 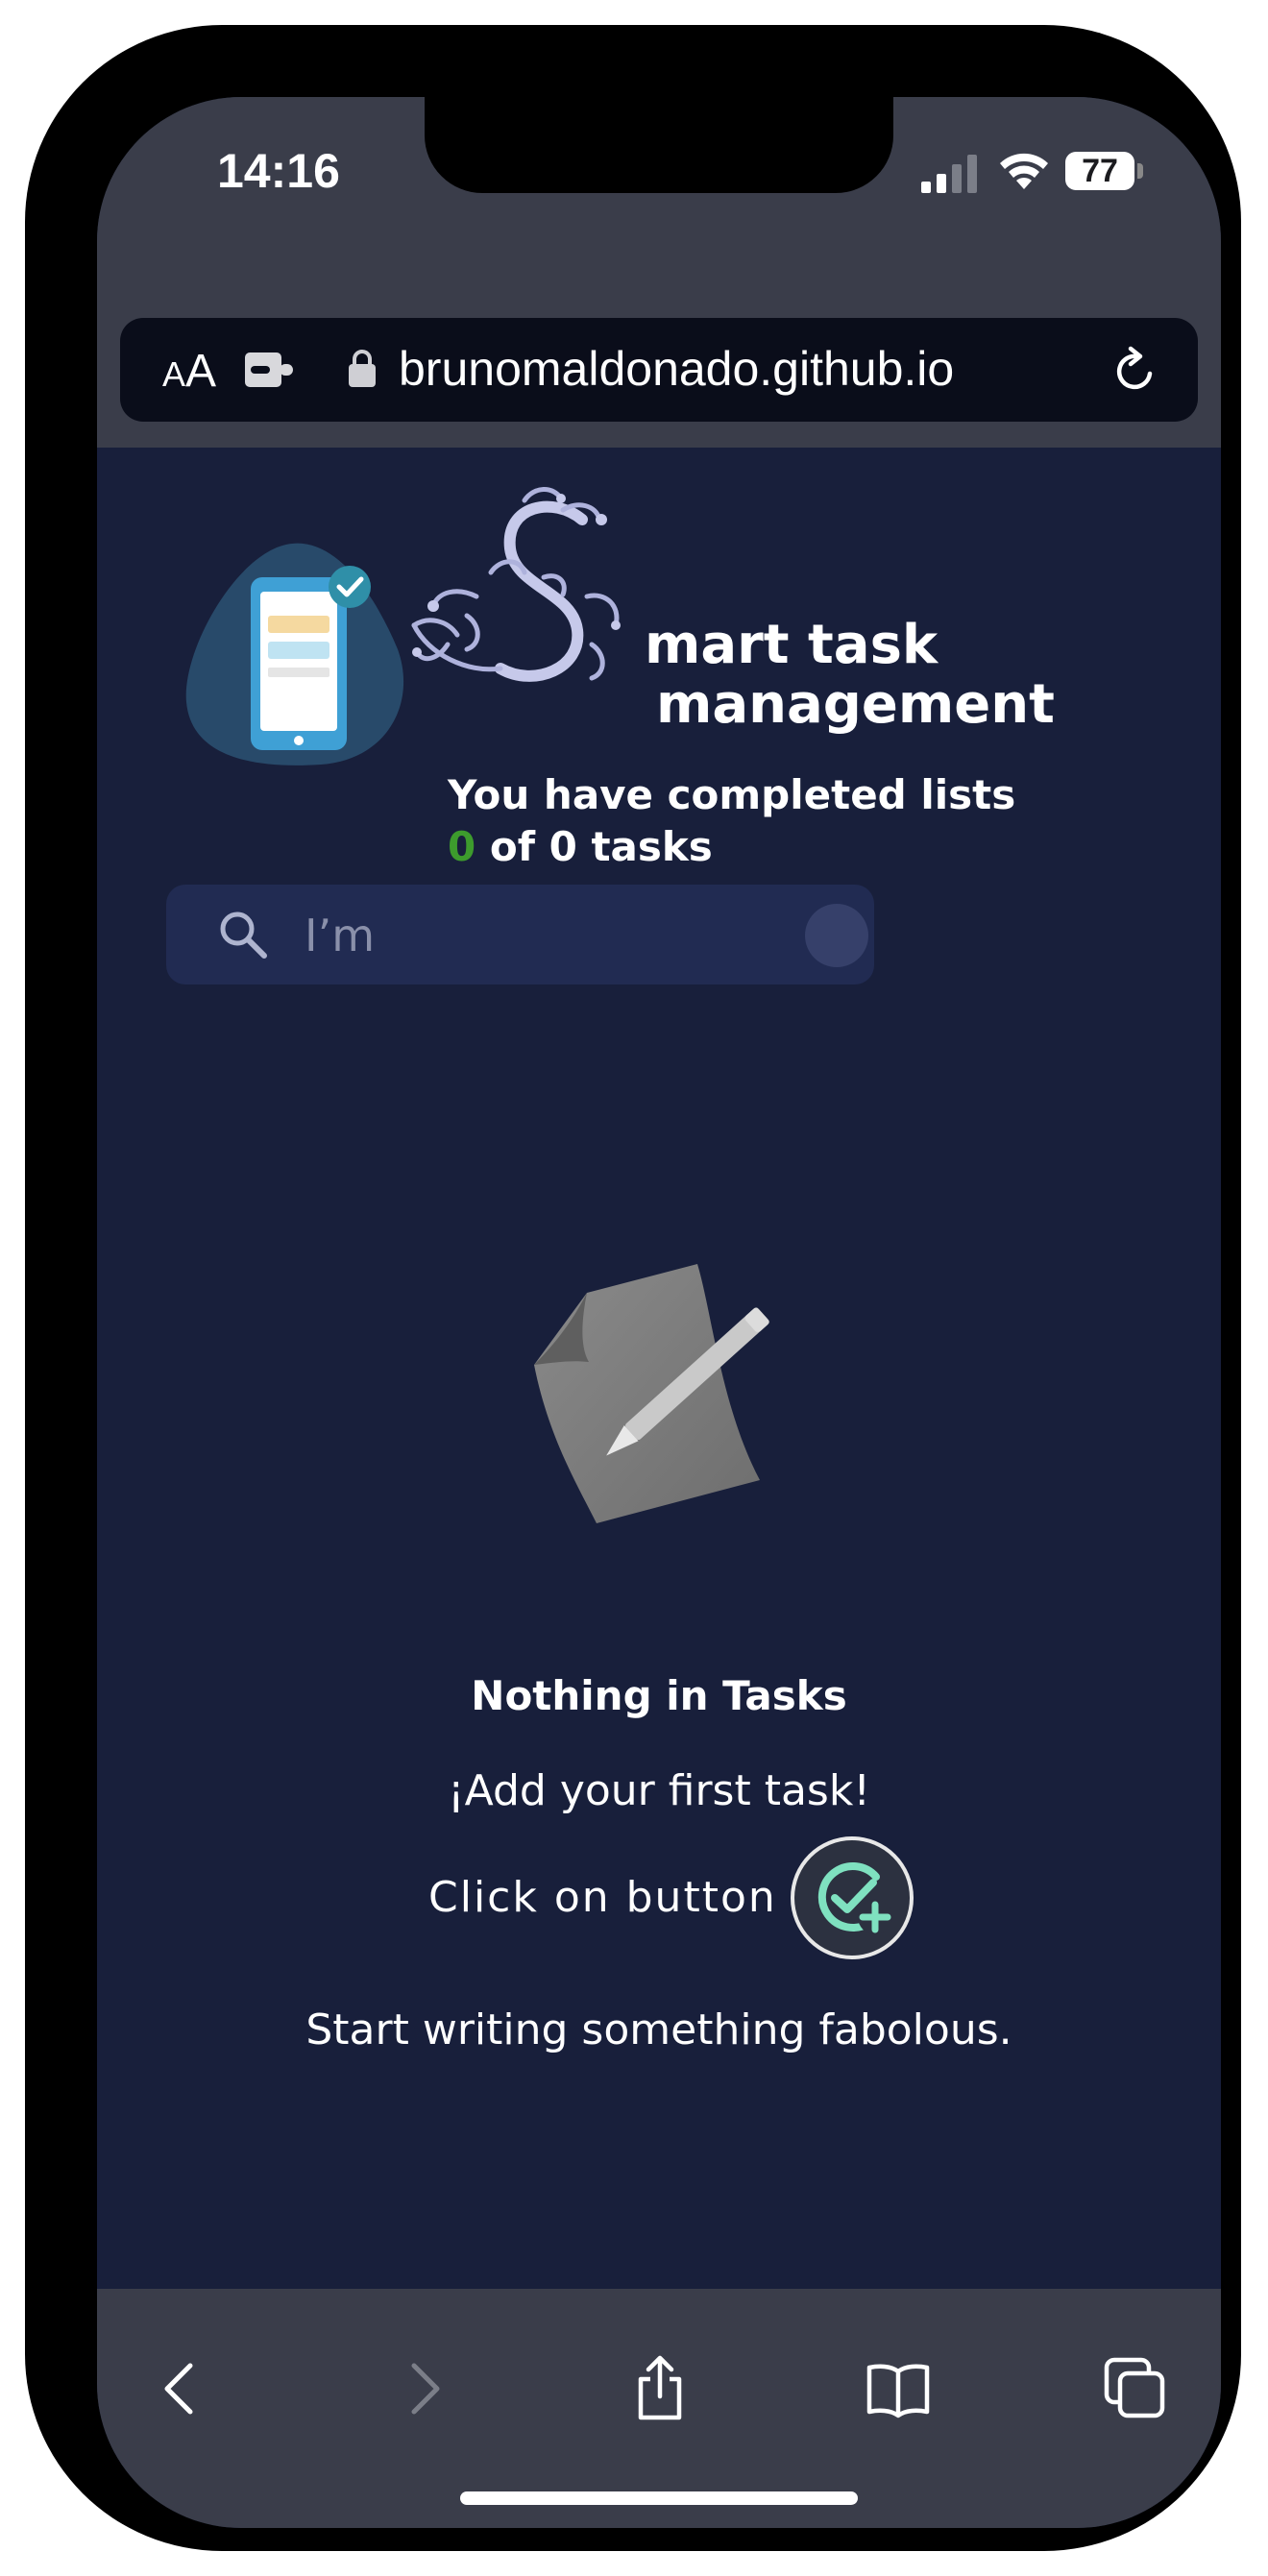 I want to click on click-on-button-row: Click on button, so click(x=659, y=1899).